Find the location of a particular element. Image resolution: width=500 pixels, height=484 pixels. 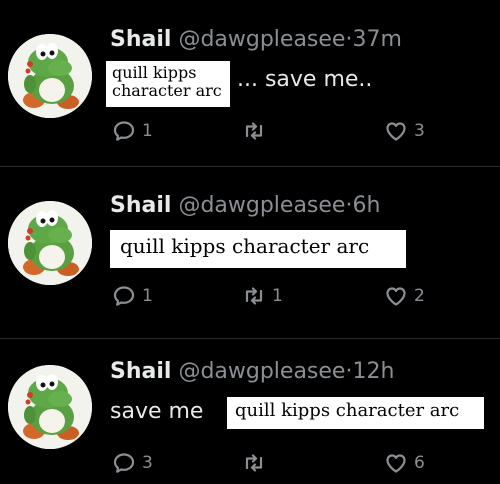

like-button: 2 is located at coordinates (404, 296).